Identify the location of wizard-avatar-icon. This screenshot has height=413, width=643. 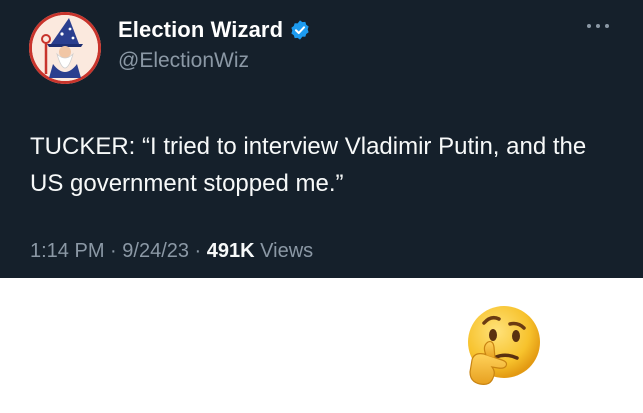
(65, 48).